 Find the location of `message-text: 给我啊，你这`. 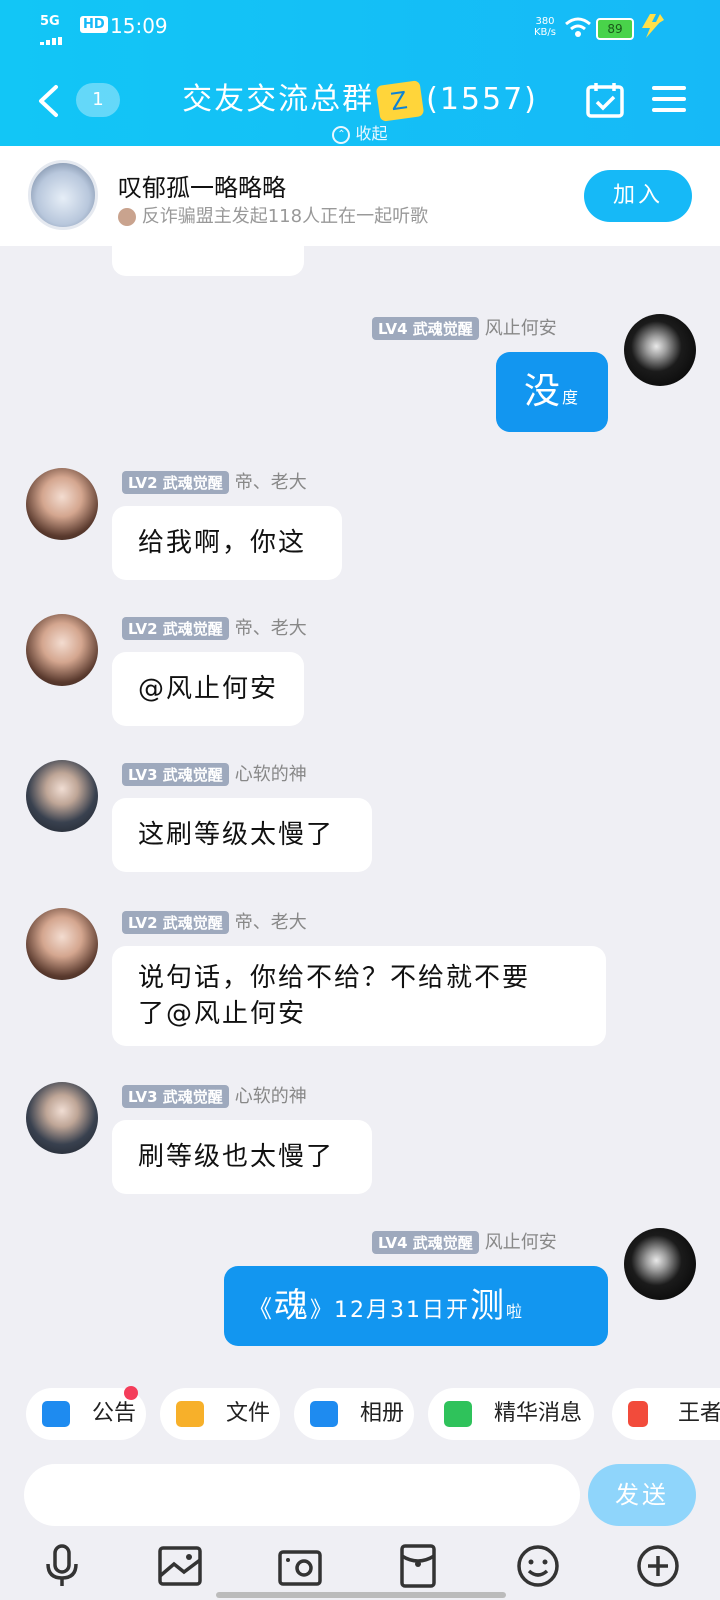

message-text: 给我啊，你这 is located at coordinates (222, 543).